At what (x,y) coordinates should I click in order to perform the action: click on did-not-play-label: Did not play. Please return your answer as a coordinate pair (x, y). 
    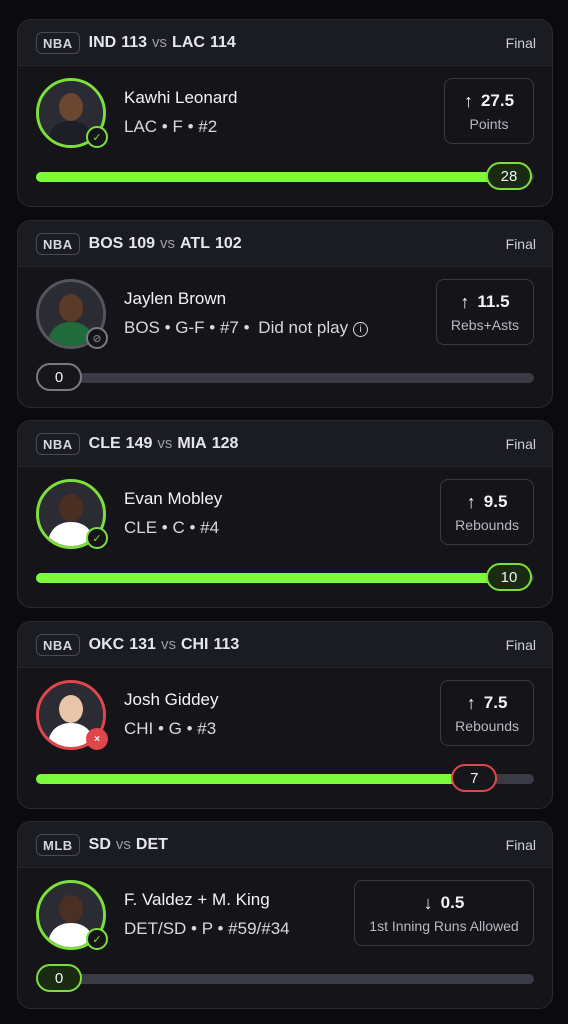
    Looking at the image, I should click on (303, 327).